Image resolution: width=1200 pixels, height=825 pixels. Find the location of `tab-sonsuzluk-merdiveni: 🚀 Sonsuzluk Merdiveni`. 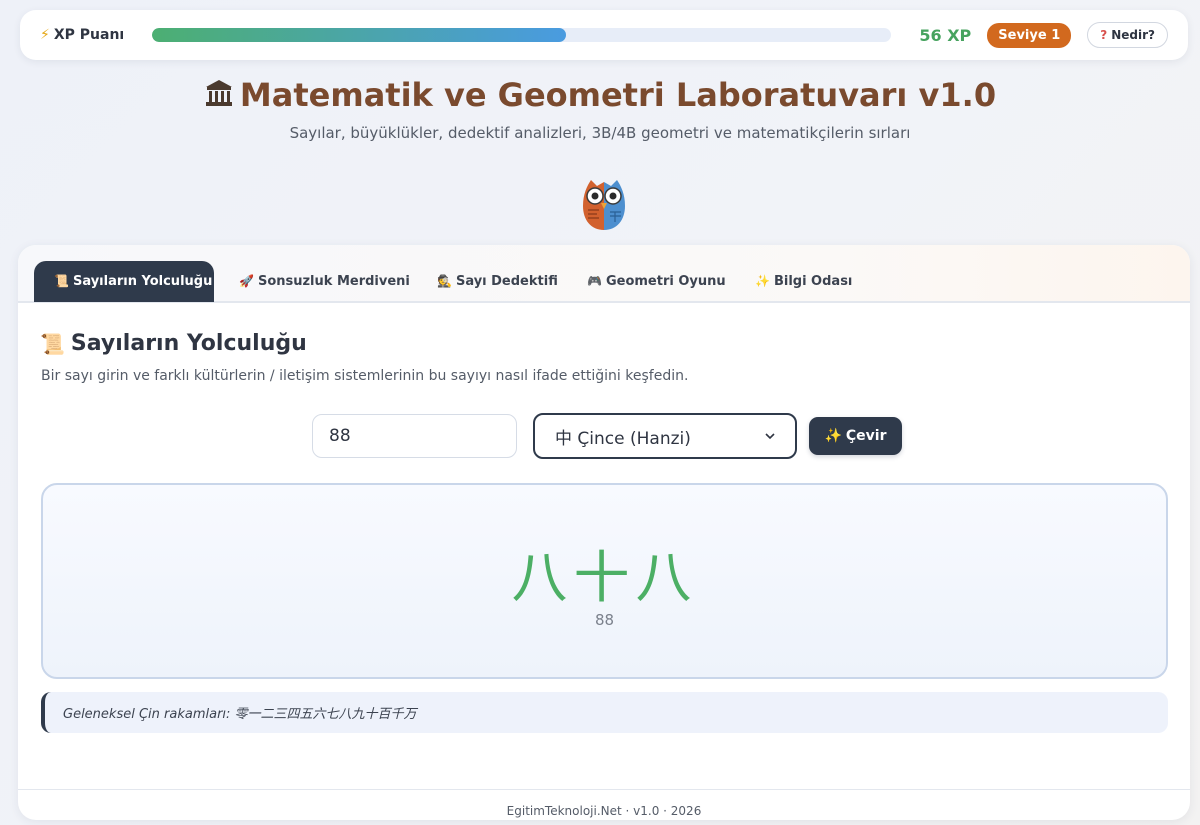

tab-sonsuzluk-merdiveni: 🚀 Sonsuzluk Merdiveni is located at coordinates (324, 281).